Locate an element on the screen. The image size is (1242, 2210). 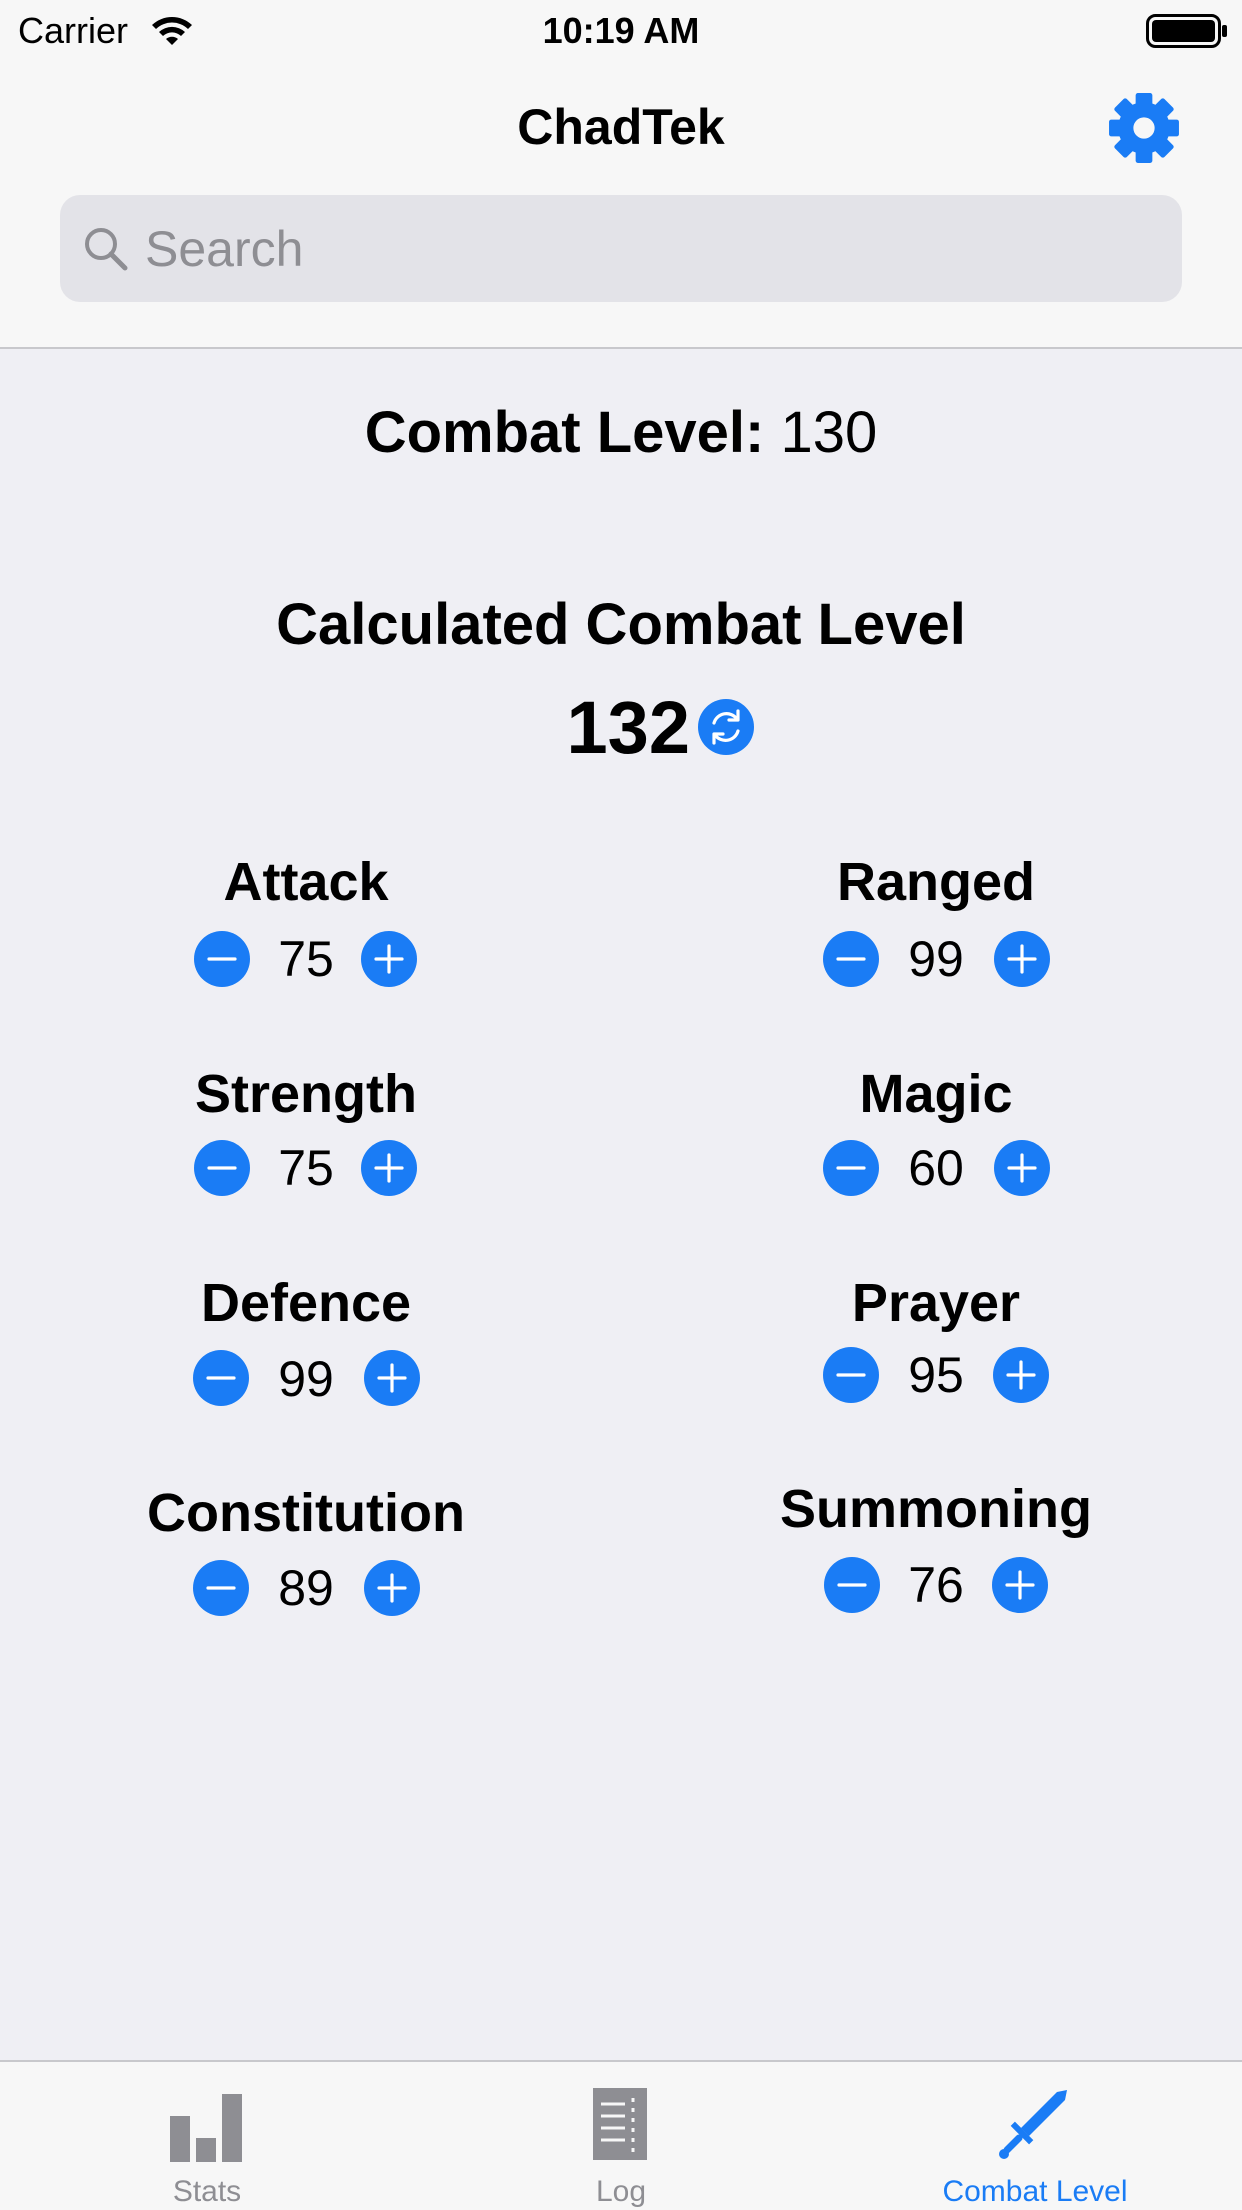
calculated-combat-title: Calculated Combat Level is located at coordinates (621, 624).